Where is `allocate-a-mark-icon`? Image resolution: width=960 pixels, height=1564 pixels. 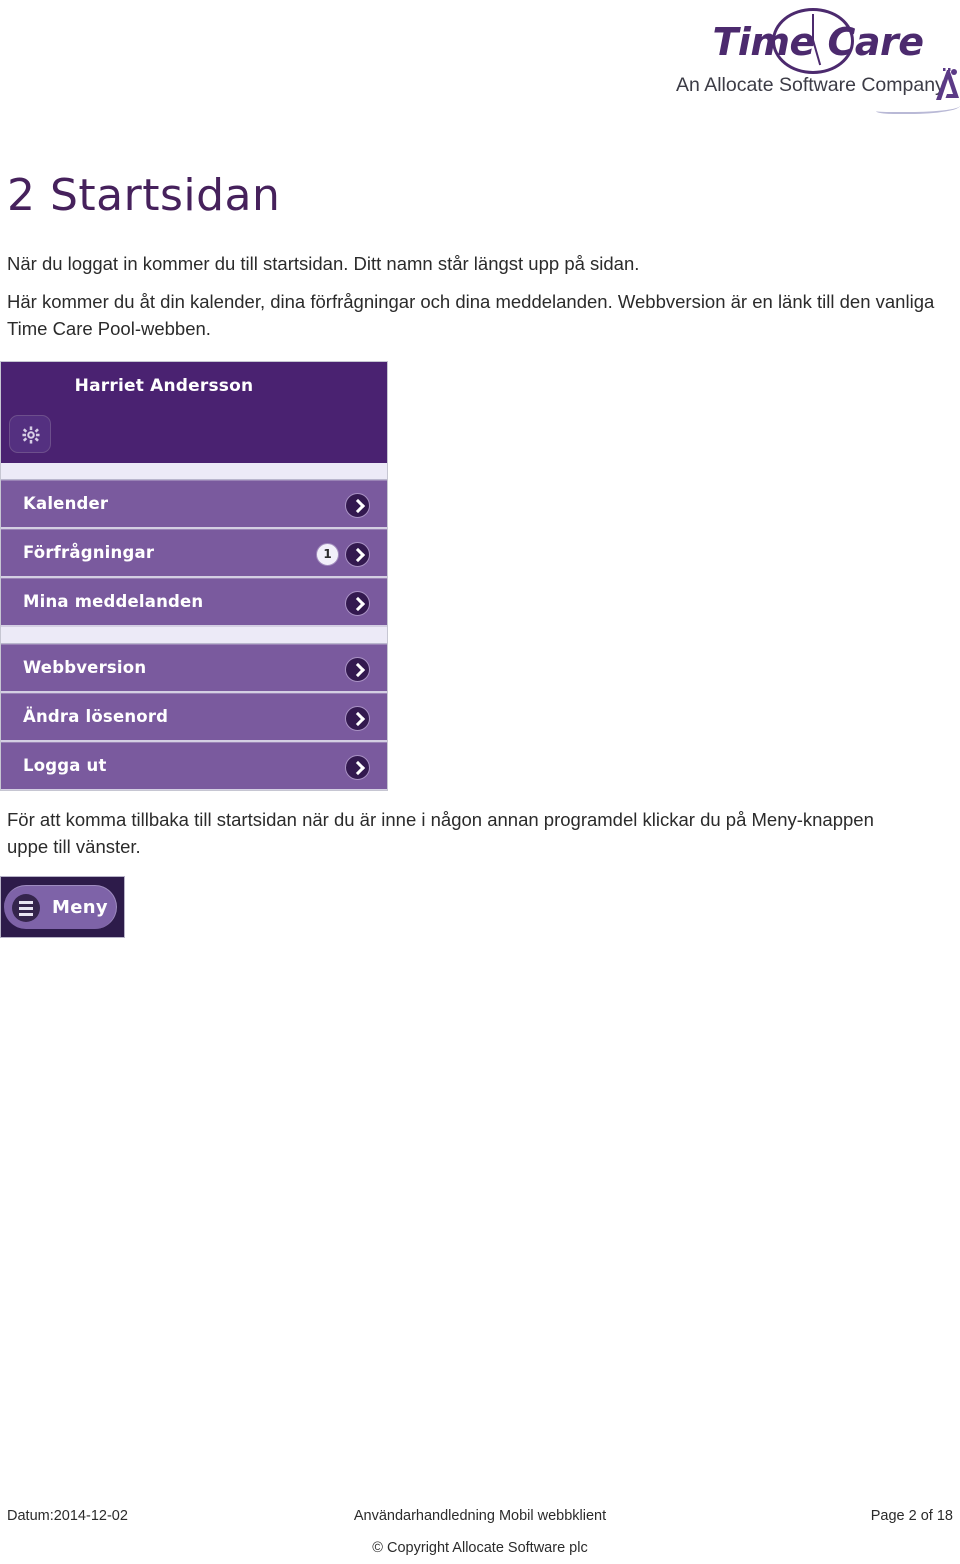 allocate-a-mark-icon is located at coordinates (947, 84).